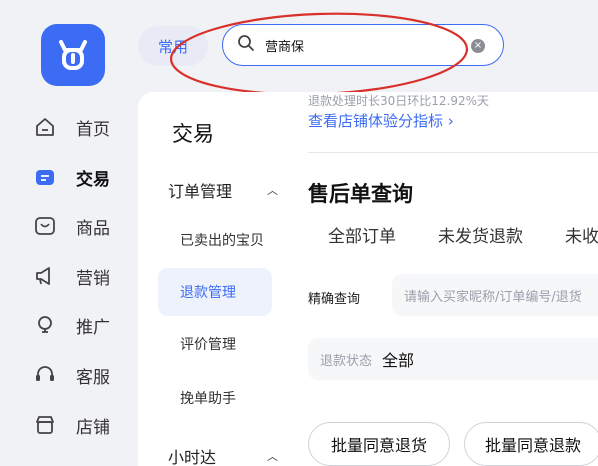 The width and height of the screenshot is (598, 466). What do you see at coordinates (495, 295) in the screenshot?
I see `exact-search-input: 请输入买家昵称/订单编号/退货` at bounding box center [495, 295].